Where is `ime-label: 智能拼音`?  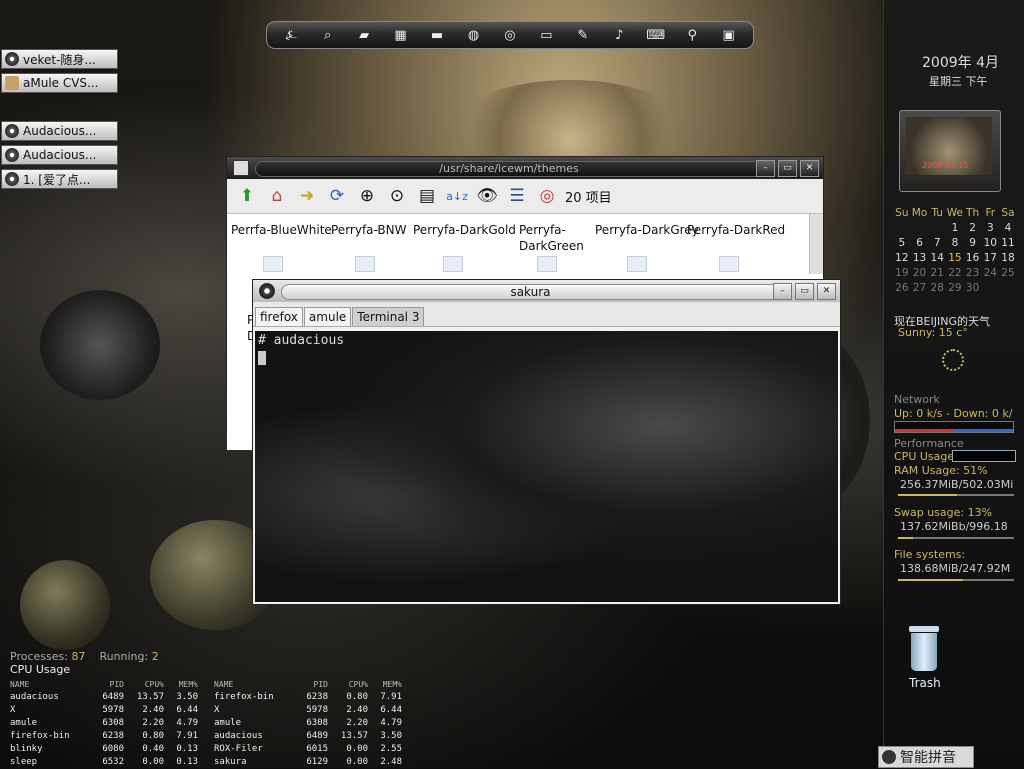
ime-label: 智能拼音 is located at coordinates (928, 758).